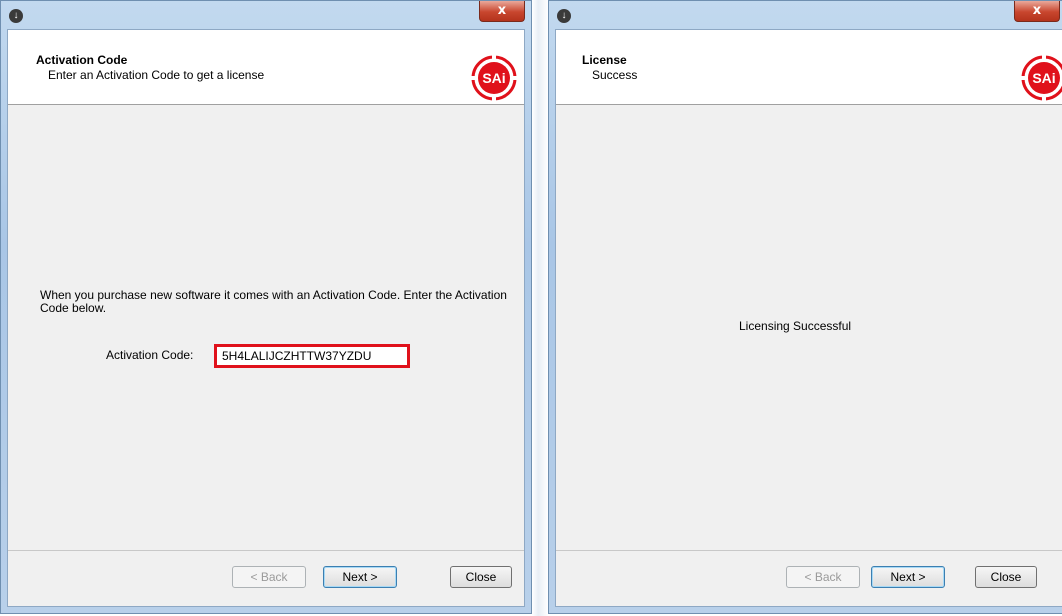  Describe the element at coordinates (604, 60) in the screenshot. I see `header-title: License` at that location.